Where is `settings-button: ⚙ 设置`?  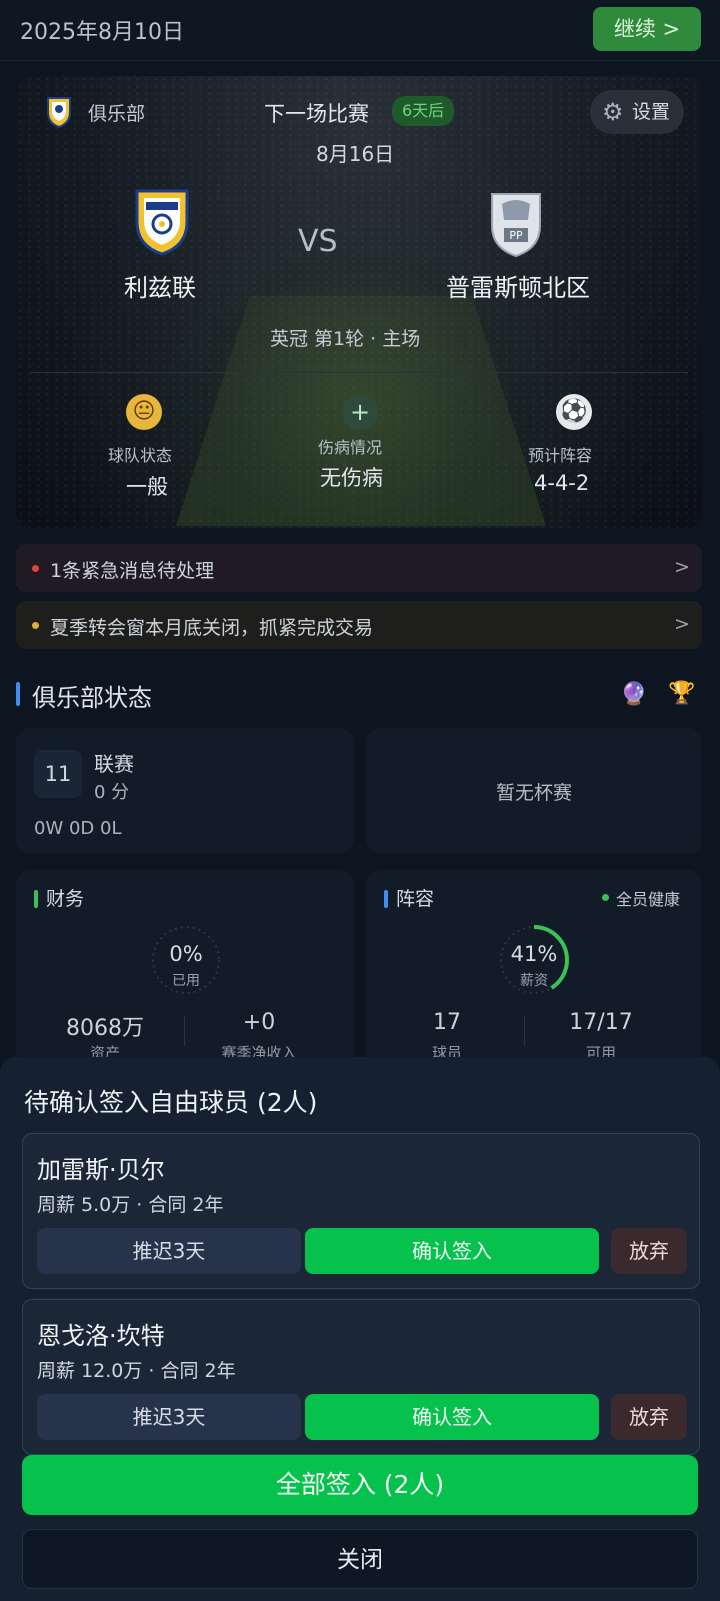 settings-button: ⚙ 设置 is located at coordinates (637, 112).